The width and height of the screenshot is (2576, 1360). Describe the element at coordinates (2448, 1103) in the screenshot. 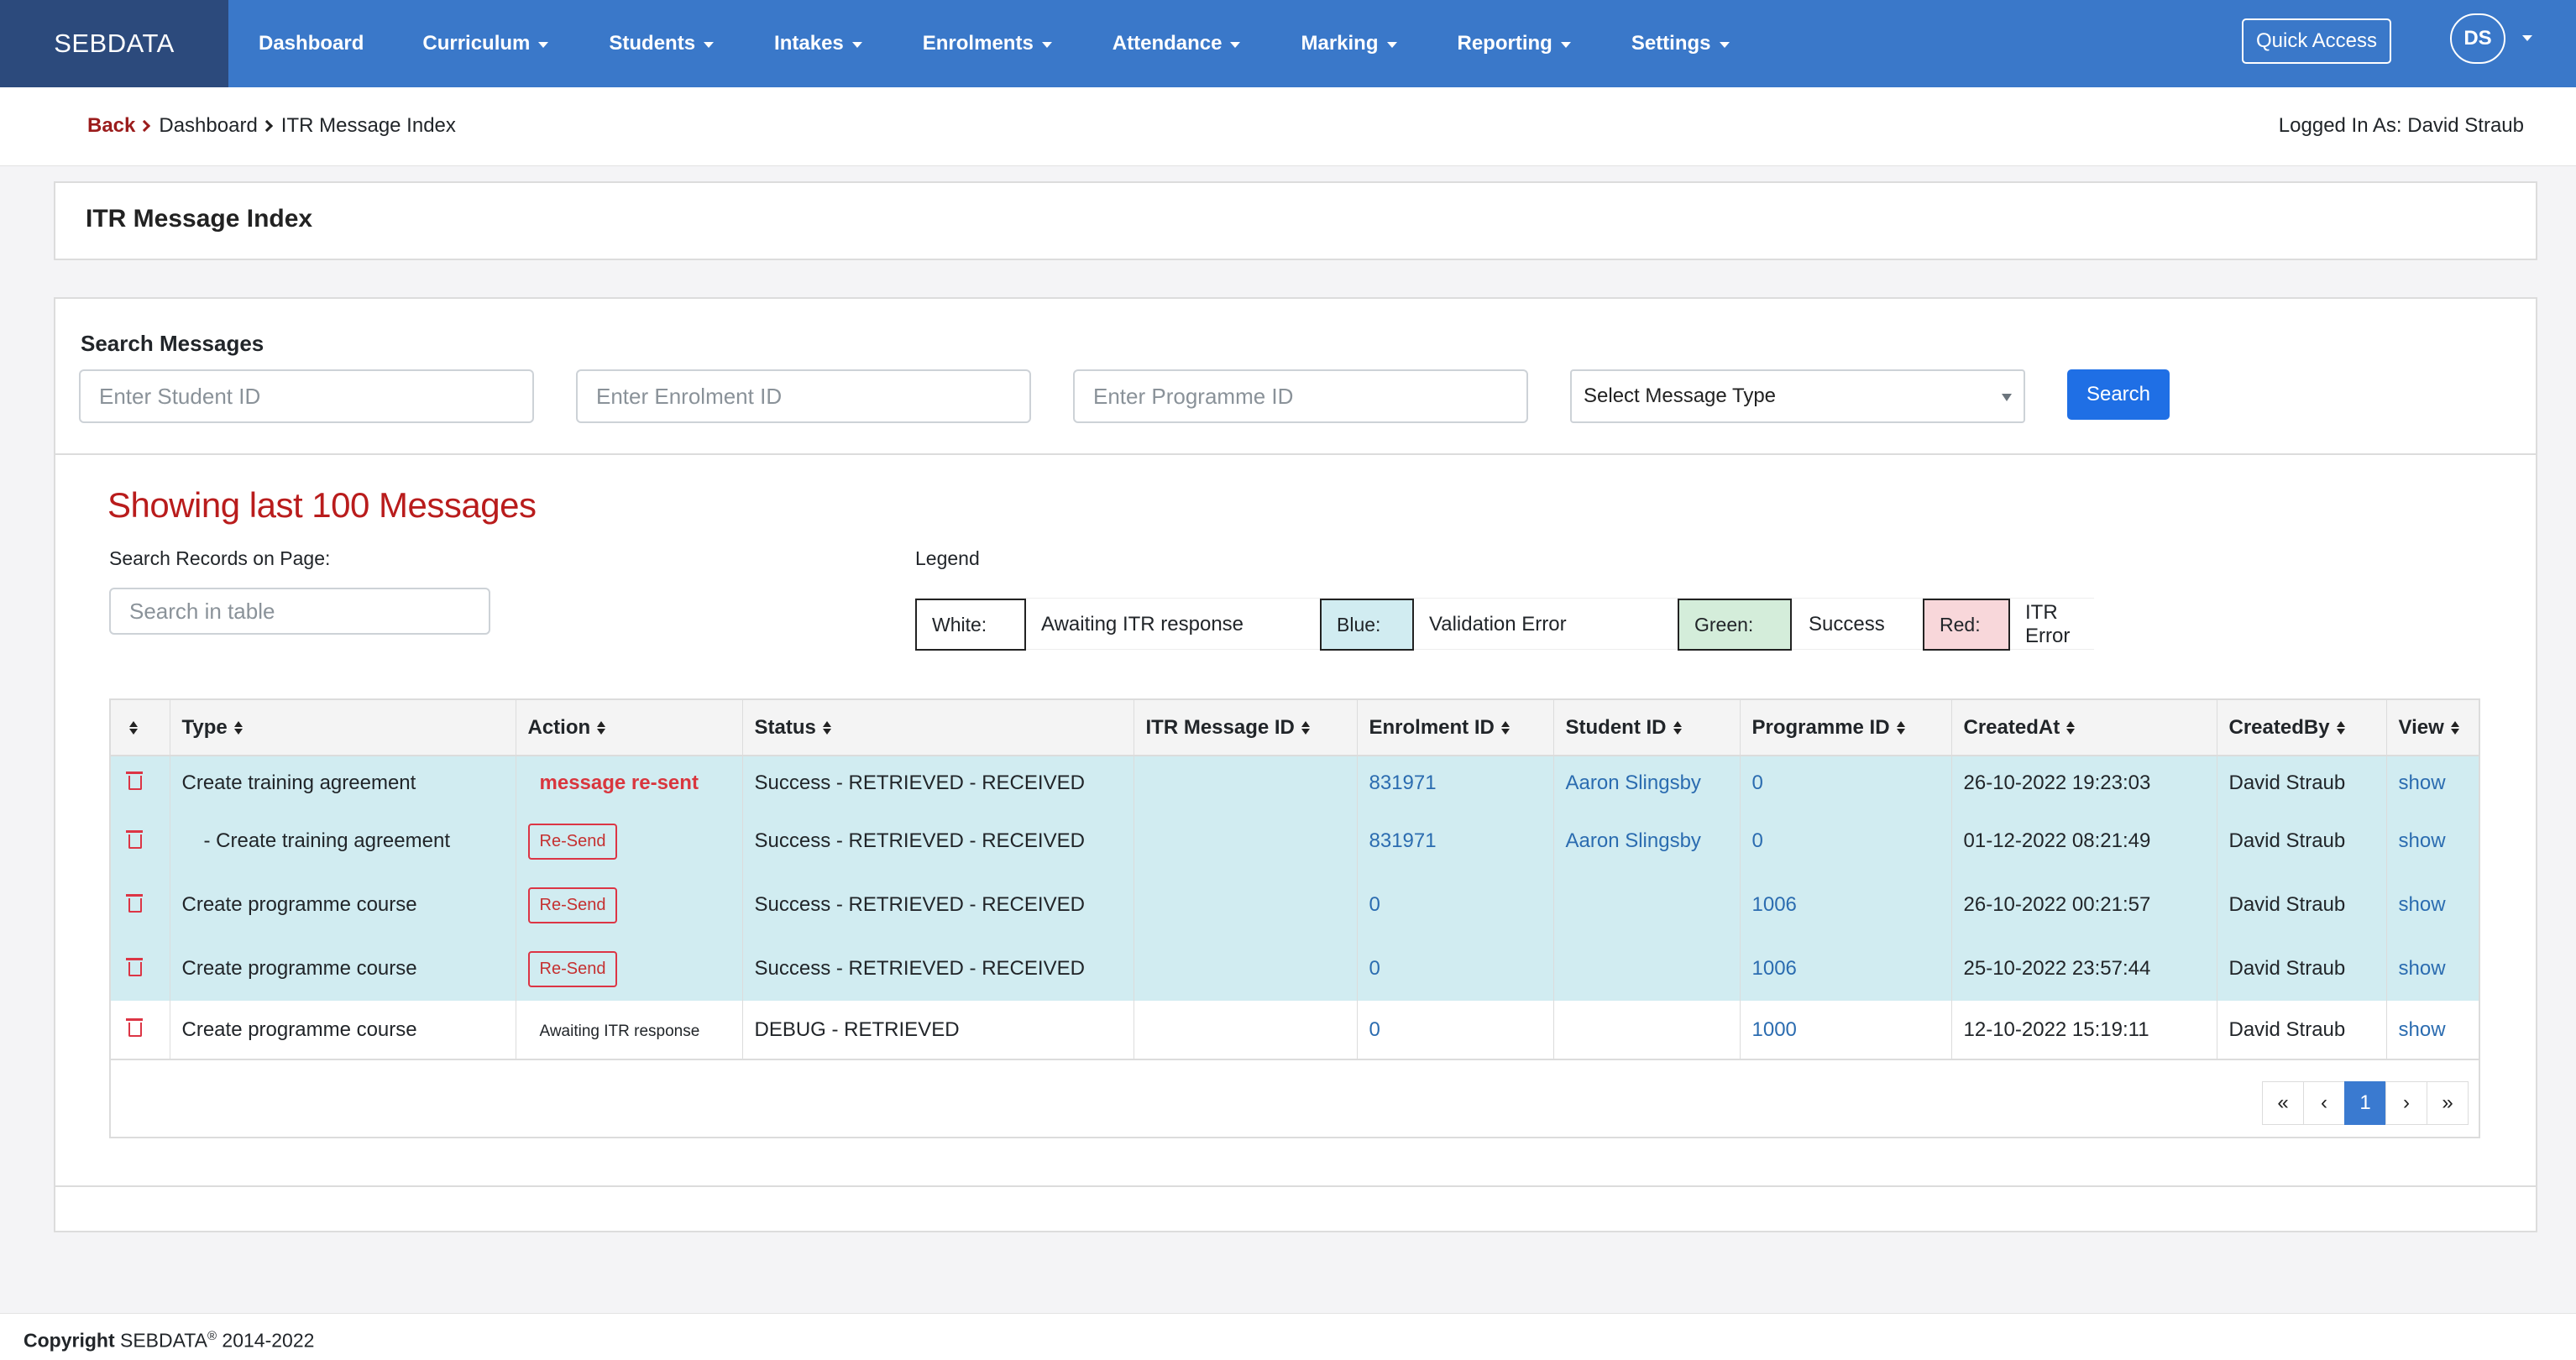

I see `pagination-last-button: »` at that location.